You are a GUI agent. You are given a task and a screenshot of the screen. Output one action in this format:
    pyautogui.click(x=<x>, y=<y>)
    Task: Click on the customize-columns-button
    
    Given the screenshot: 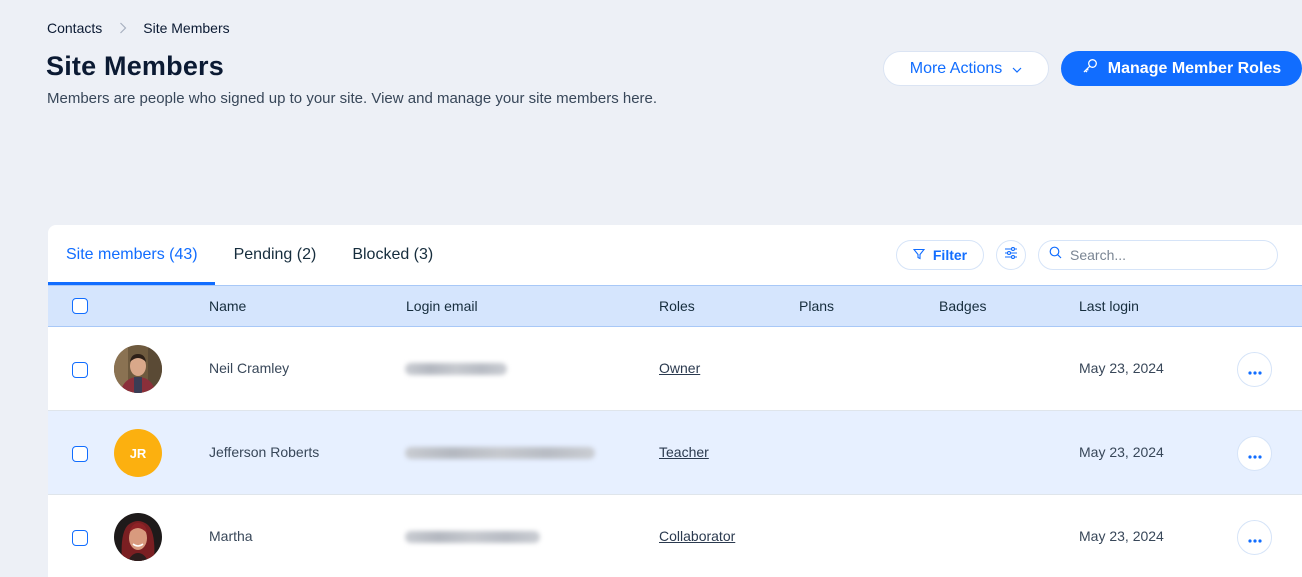 What is the action you would take?
    pyautogui.click(x=1011, y=255)
    